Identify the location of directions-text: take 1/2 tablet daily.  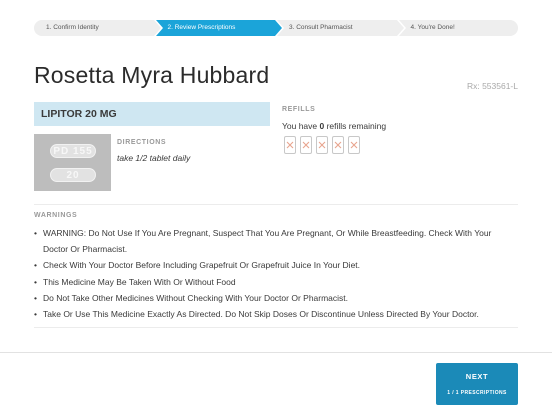
(154, 158).